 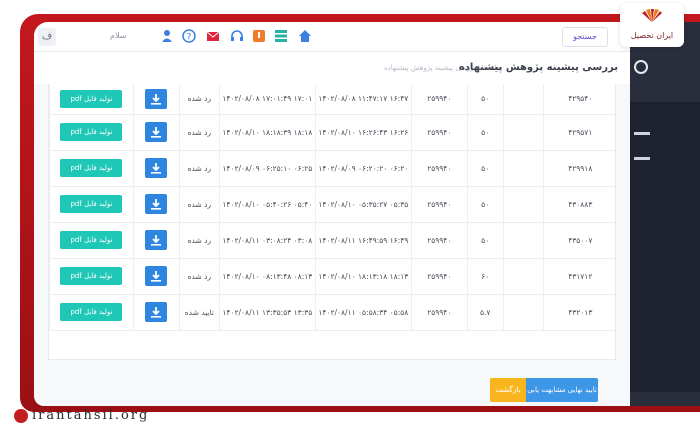 What do you see at coordinates (579, 240) in the screenshot?
I see `cell-id: ۴۳۵۰۰۷` at bounding box center [579, 240].